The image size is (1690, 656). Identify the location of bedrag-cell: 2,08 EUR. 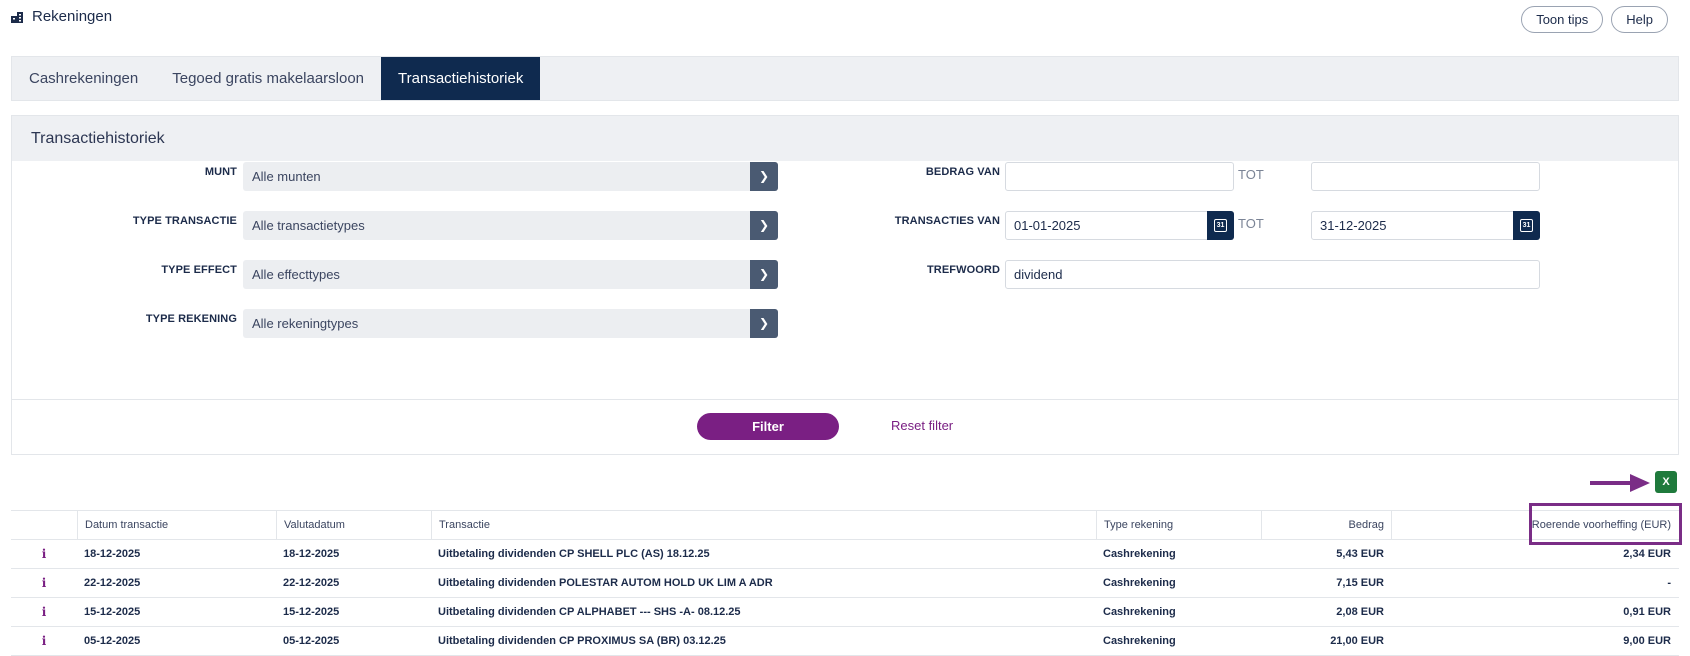
(1360, 612).